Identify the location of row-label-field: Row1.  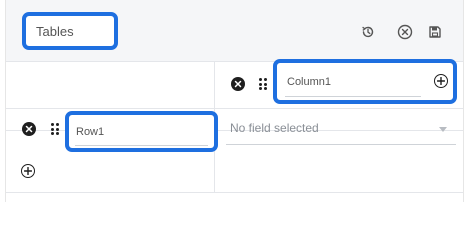
(141, 131).